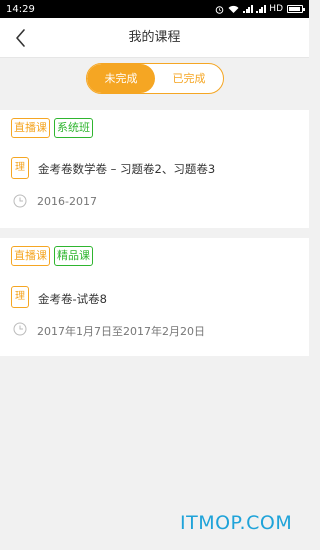 The height and width of the screenshot is (550, 320). Describe the element at coordinates (73, 256) in the screenshot. I see `tag-course-type: 精品课` at that location.